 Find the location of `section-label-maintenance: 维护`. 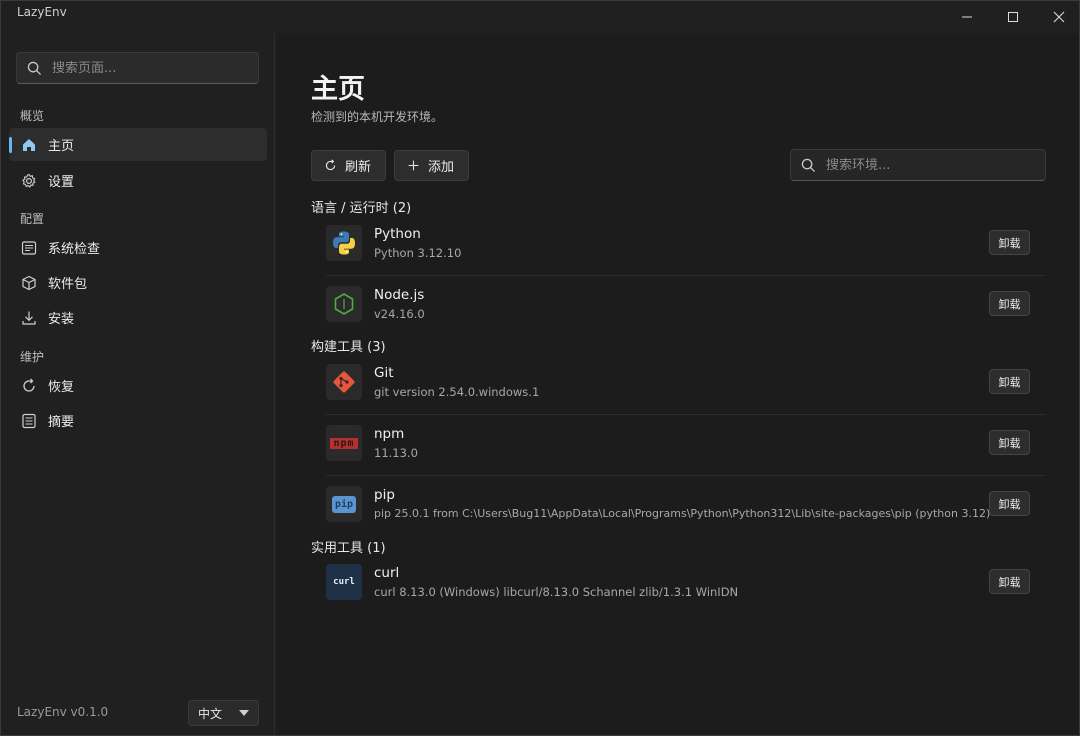

section-label-maintenance: 维护 is located at coordinates (32, 357).